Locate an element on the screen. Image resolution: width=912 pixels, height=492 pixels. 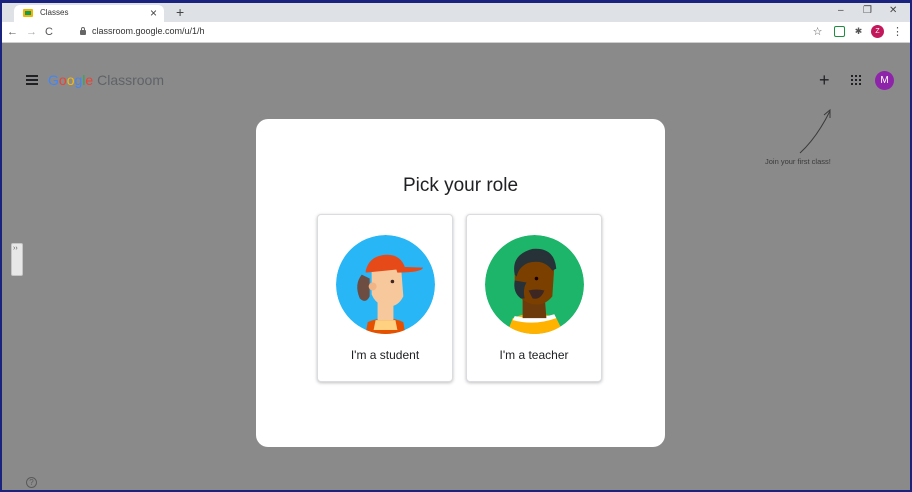
tab-strip: Classes × + – ❐ ✕ is located at coordinates (456, 11).